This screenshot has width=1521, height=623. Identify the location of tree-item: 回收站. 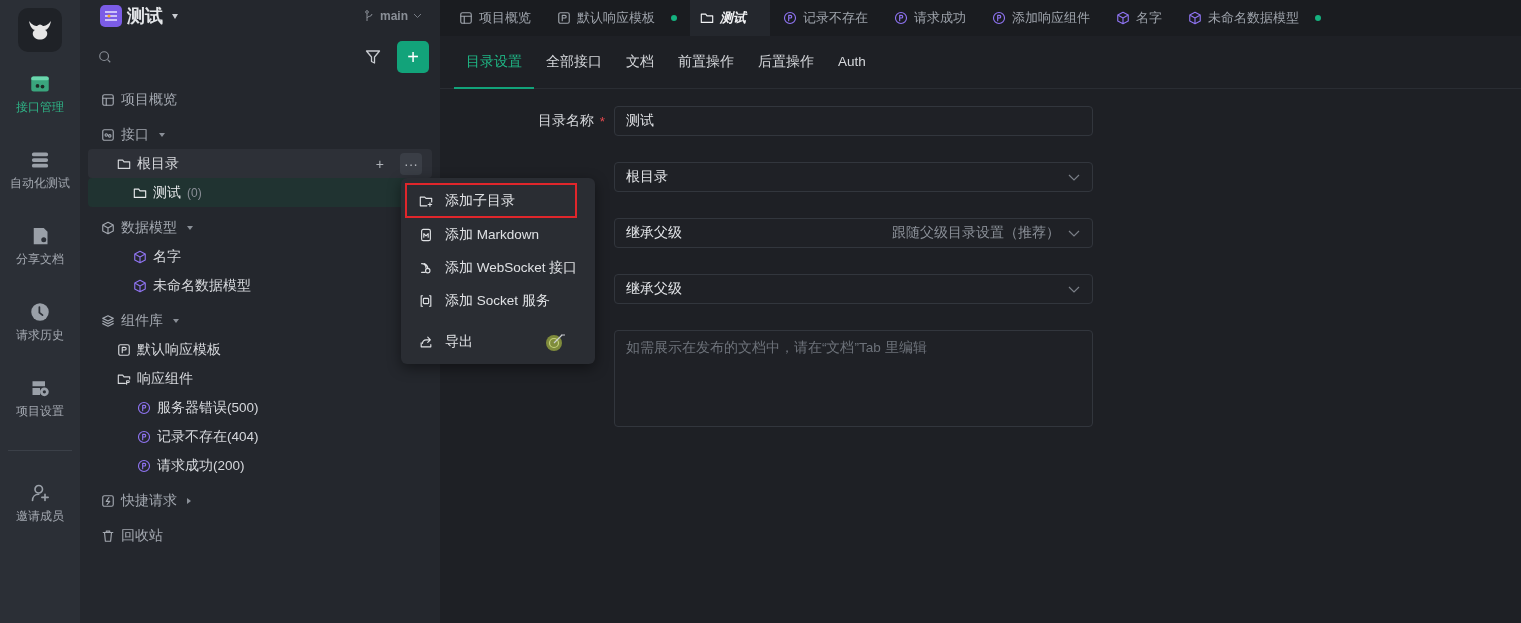
(260, 535).